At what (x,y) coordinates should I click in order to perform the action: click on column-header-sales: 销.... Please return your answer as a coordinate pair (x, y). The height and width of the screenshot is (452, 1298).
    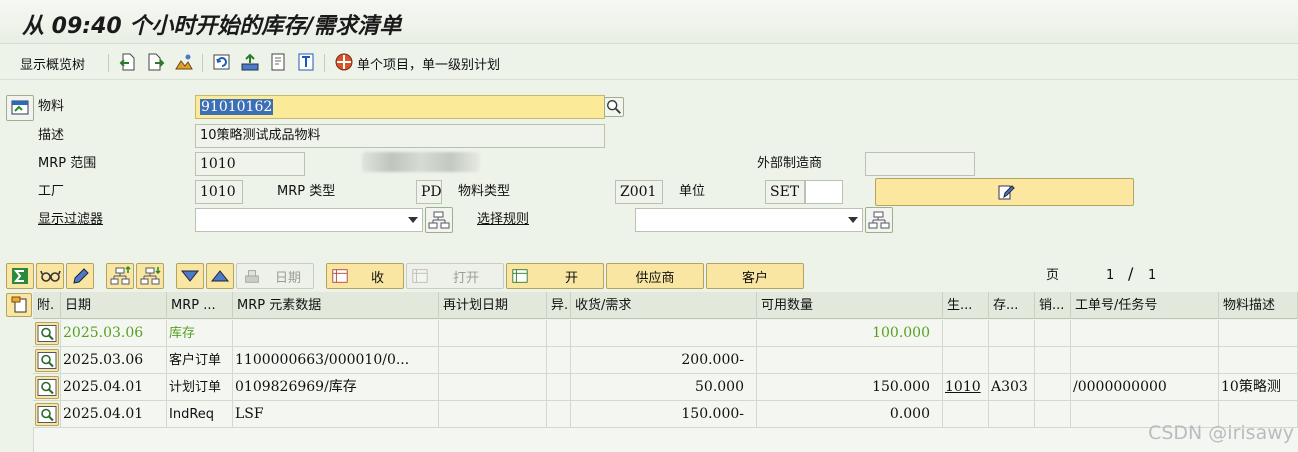
    Looking at the image, I should click on (1053, 305).